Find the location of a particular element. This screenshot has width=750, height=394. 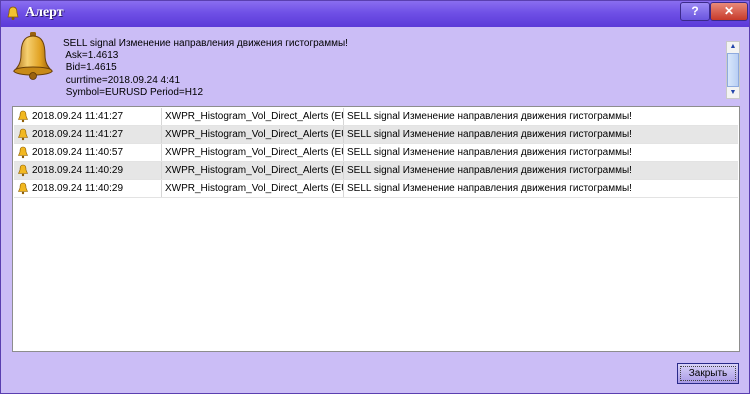

title-bar: Алерт ? ✕ is located at coordinates (375, 14).